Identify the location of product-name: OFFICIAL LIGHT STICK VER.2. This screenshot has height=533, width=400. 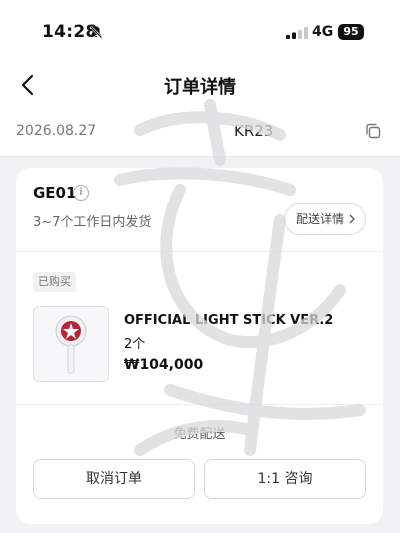
(229, 320).